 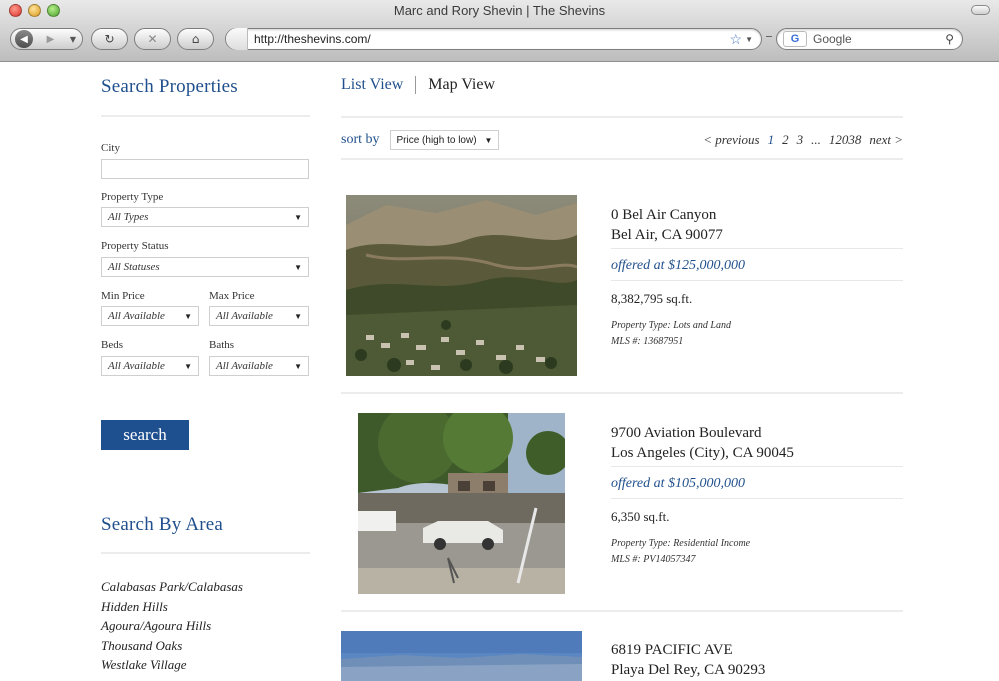 I want to click on header-divider, so click(x=622, y=117).